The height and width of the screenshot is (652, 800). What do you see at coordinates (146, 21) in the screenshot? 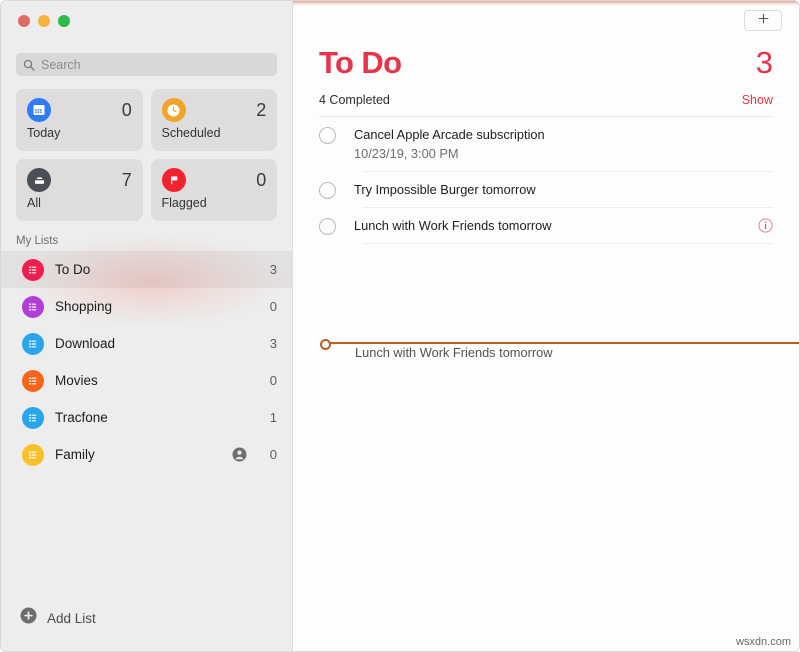
I see `window-traffic-lights` at bounding box center [146, 21].